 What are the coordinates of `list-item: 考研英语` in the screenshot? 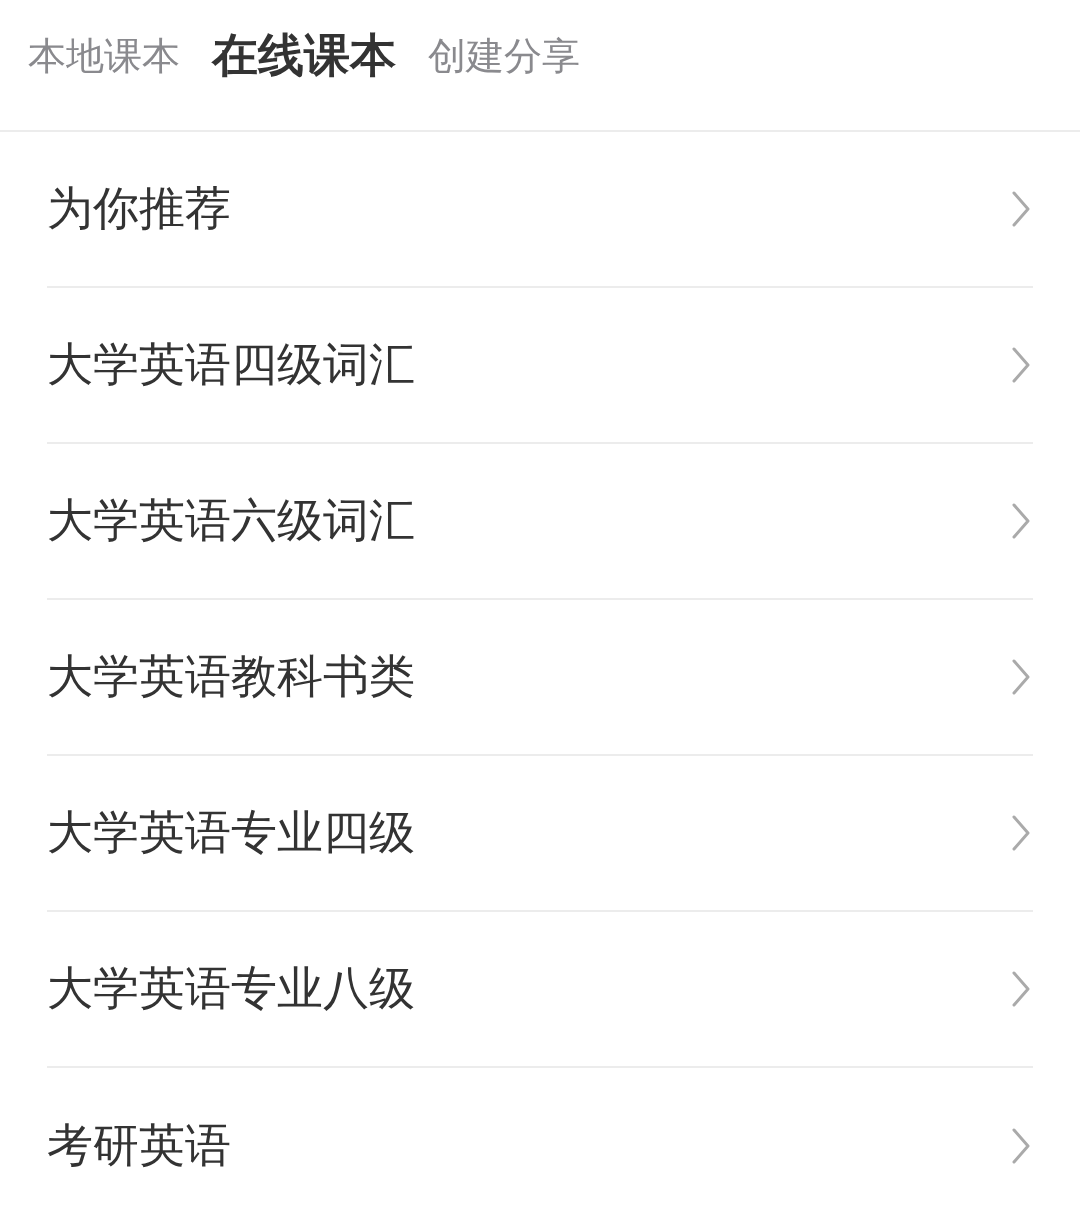 It's located at (540, 1146).